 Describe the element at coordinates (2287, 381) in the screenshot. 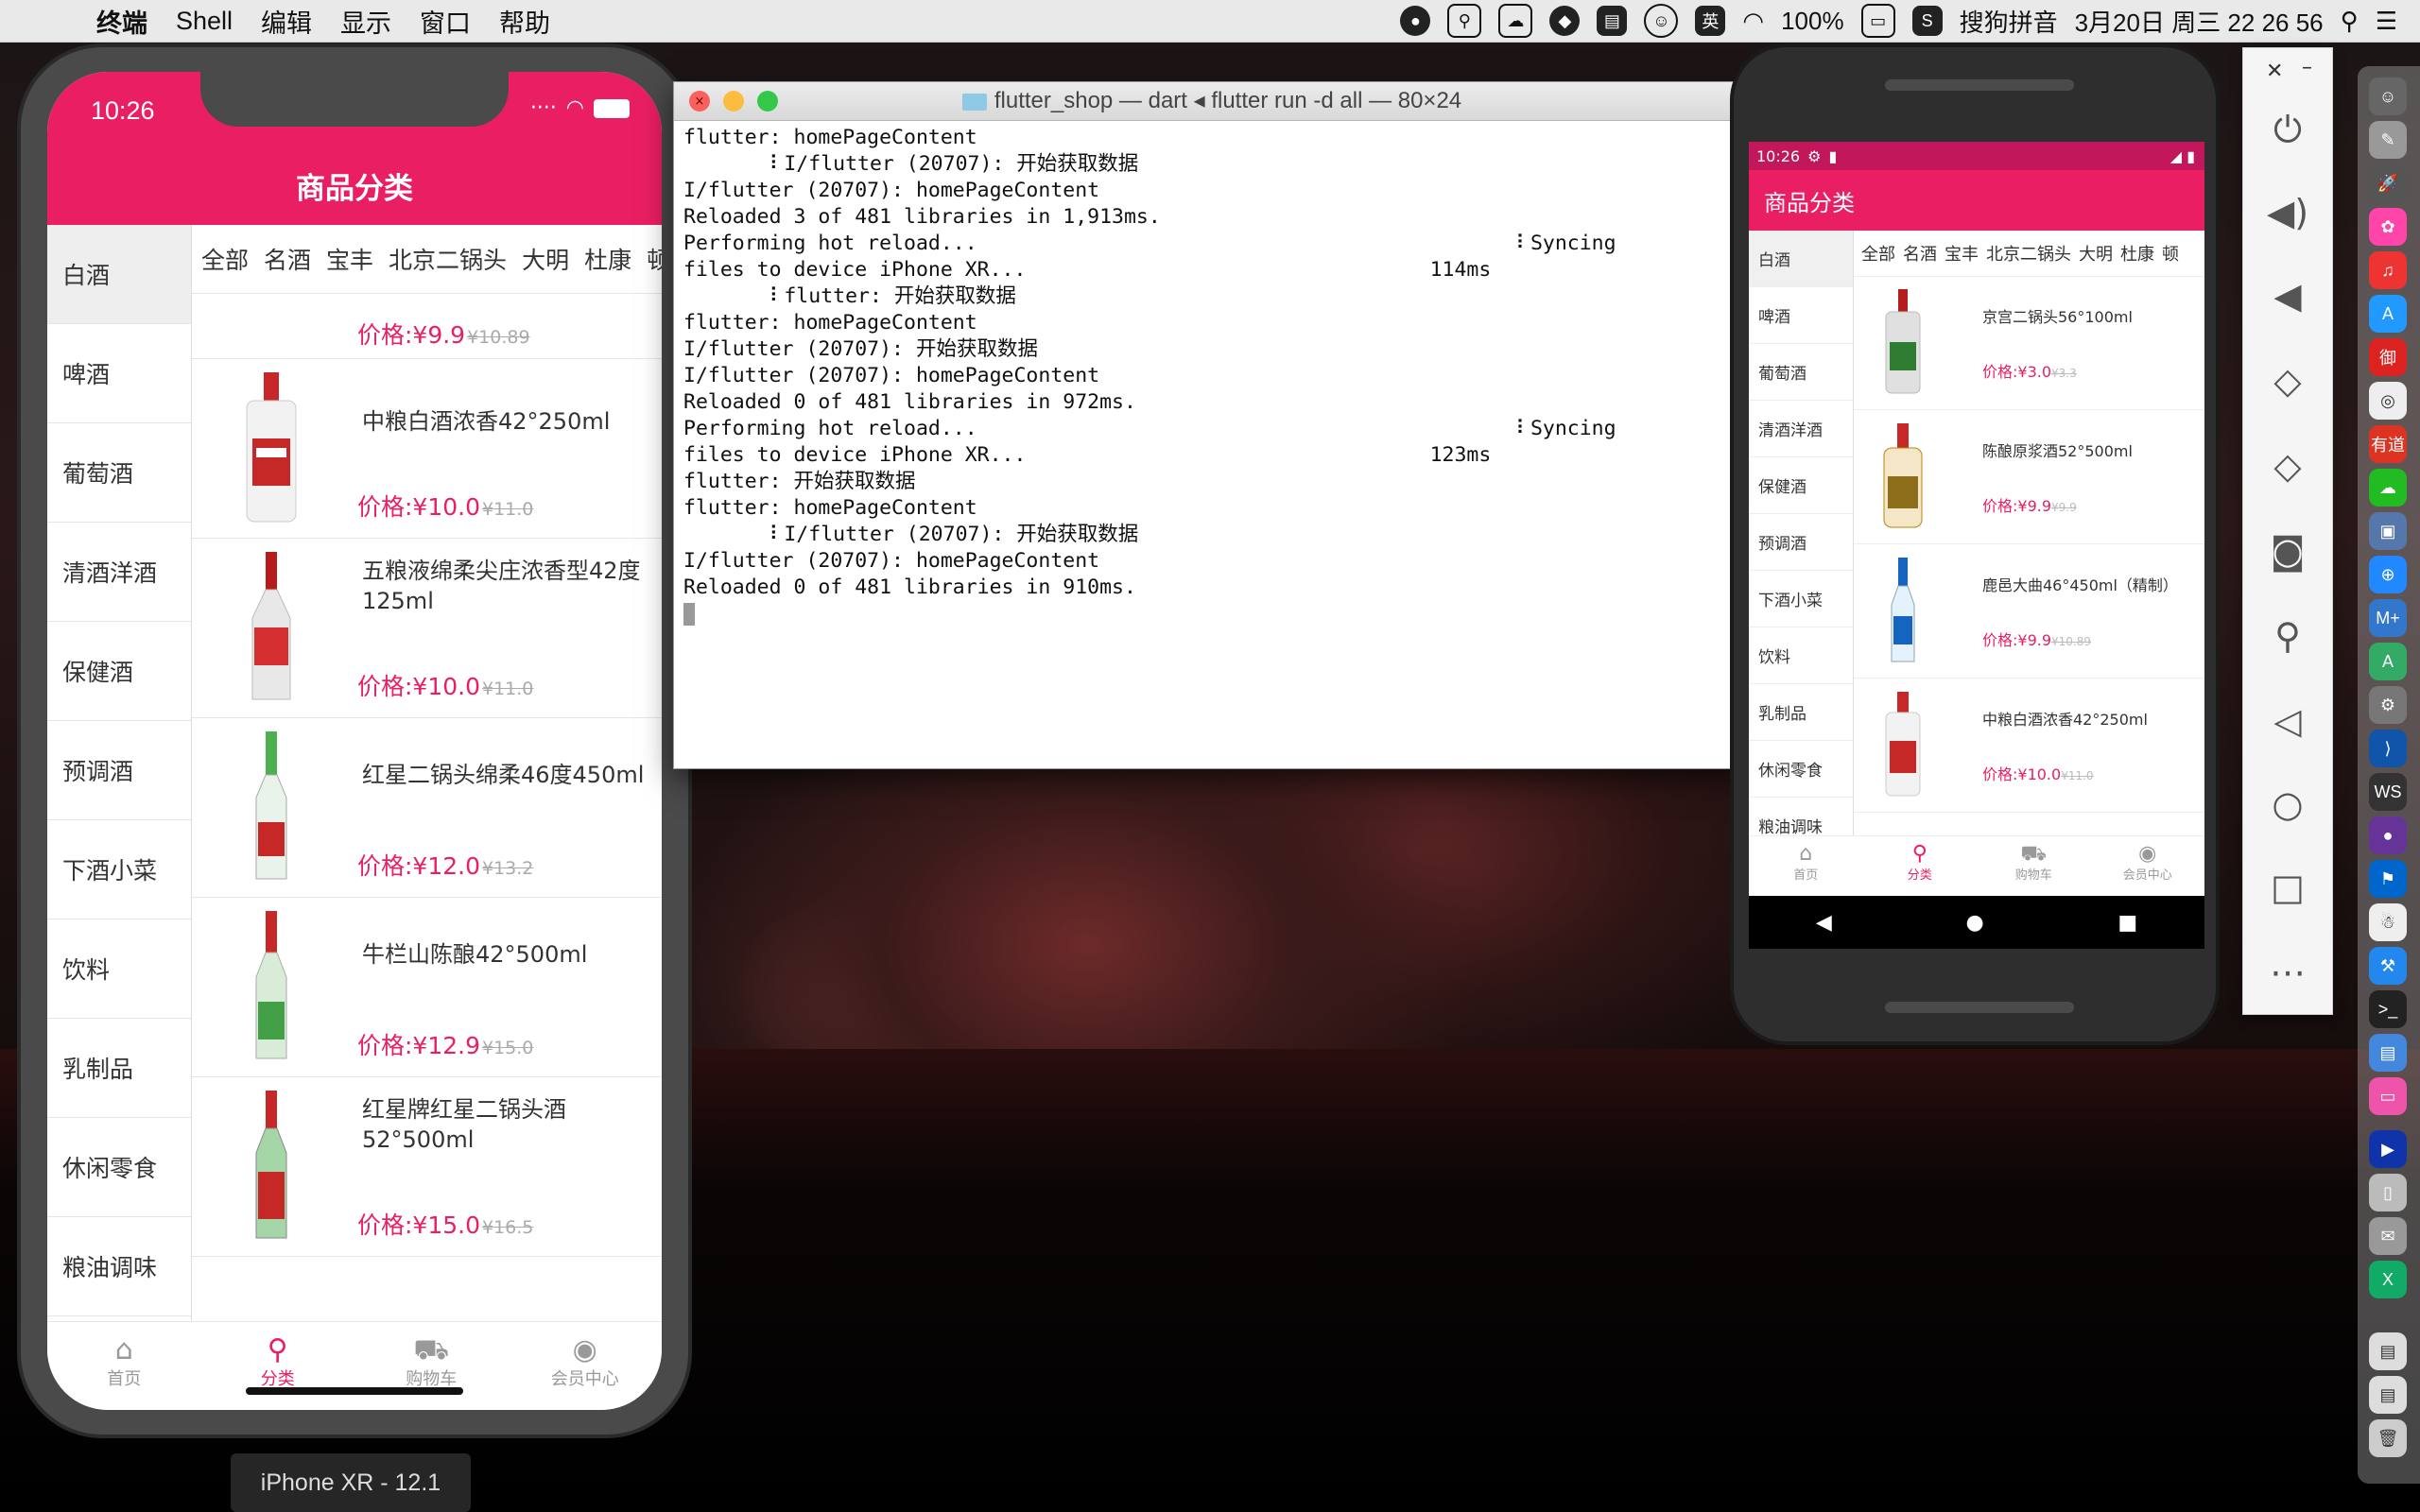

I see `rotate-left-icon: ◇` at that location.